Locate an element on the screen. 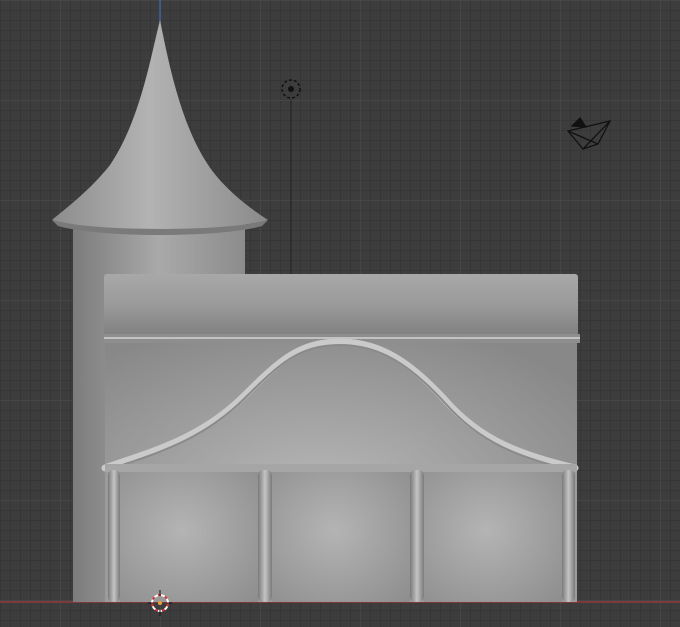  camera-icon is located at coordinates (589, 133).